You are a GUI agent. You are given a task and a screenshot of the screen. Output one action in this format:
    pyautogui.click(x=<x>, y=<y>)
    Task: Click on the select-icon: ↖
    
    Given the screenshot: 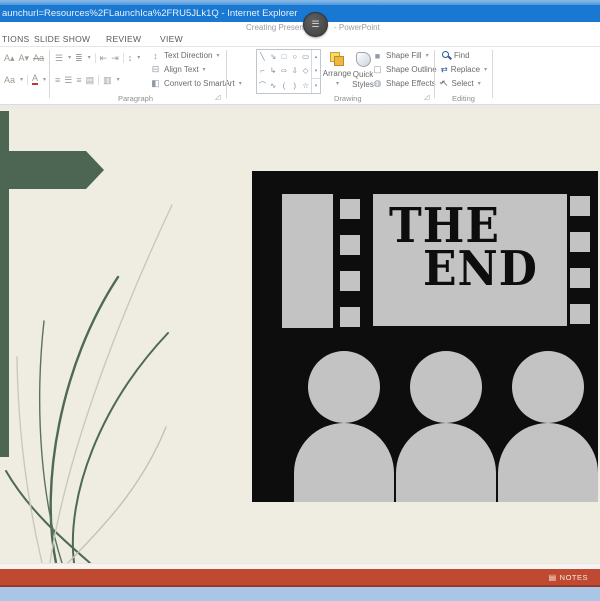 What is the action you would take?
    pyautogui.click(x=445, y=83)
    